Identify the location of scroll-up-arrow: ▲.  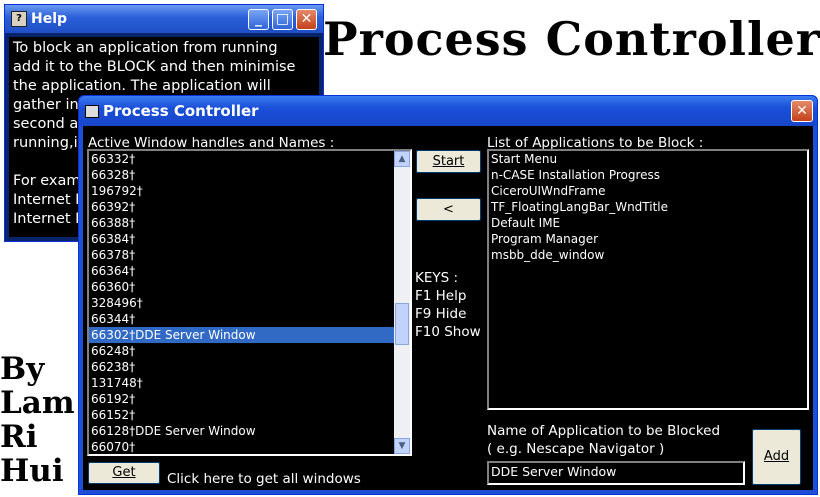
(402, 159).